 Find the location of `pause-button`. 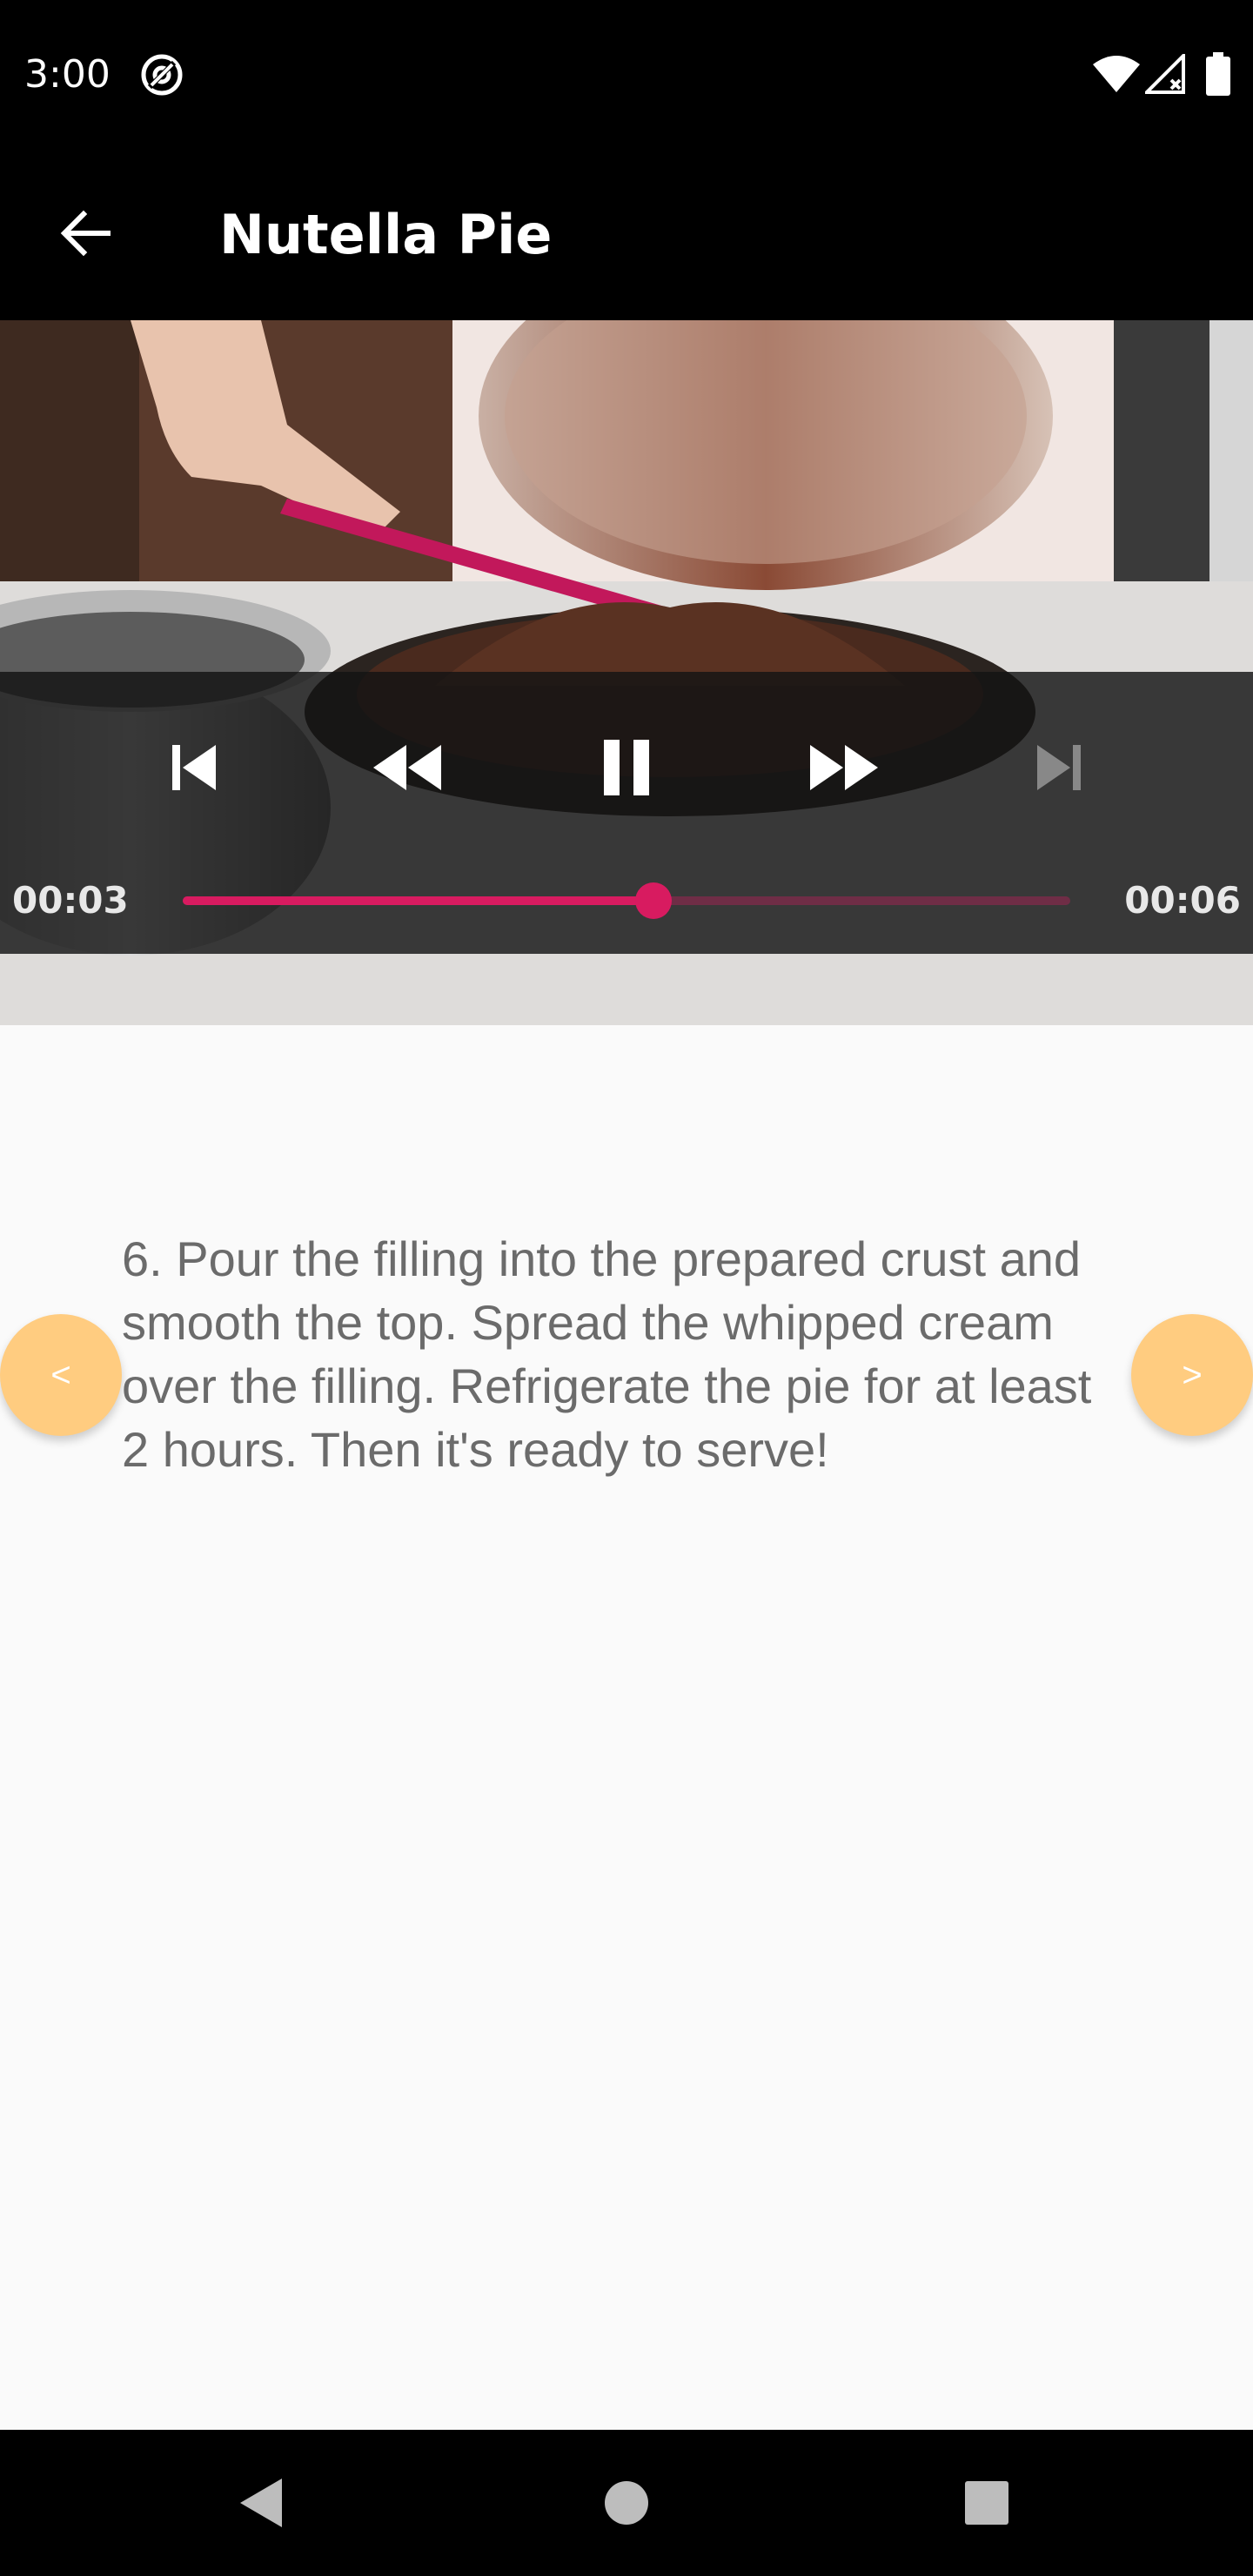

pause-button is located at coordinates (626, 767).